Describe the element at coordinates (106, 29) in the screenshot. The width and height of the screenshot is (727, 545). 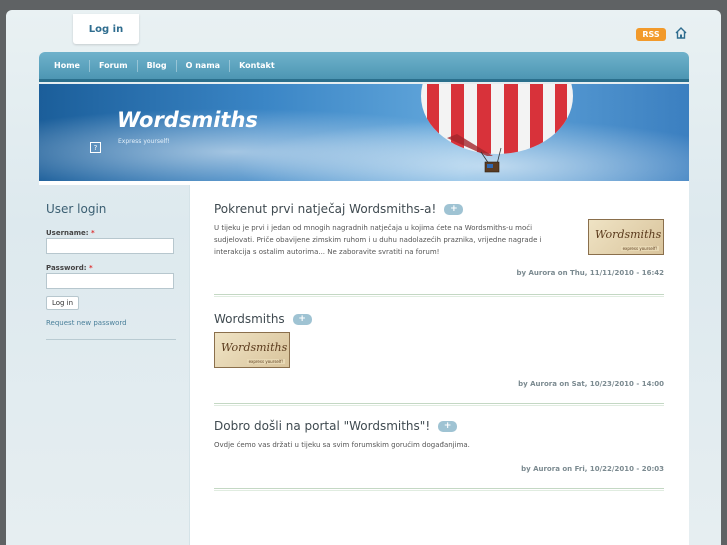
I see `login-tab: Log in` at that location.